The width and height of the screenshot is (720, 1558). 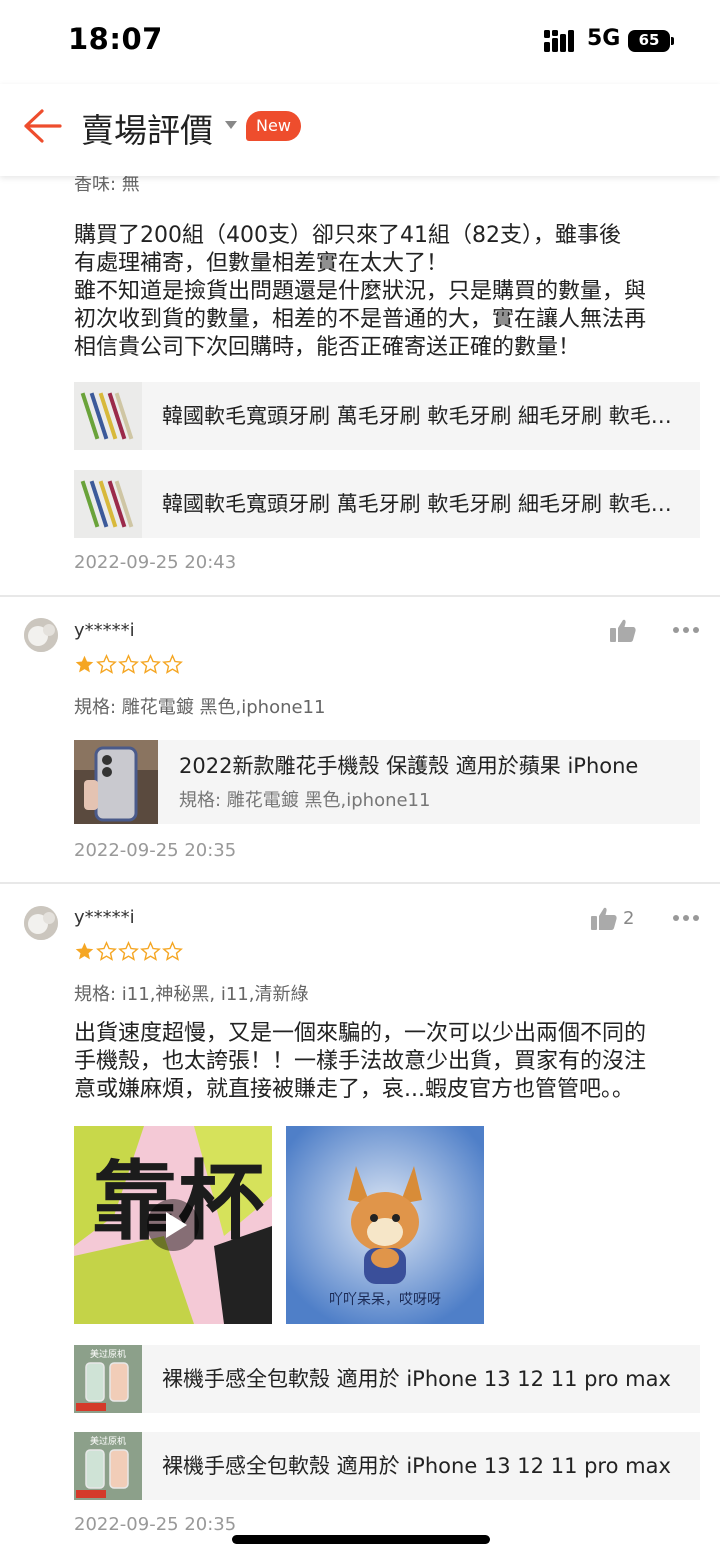 What do you see at coordinates (107, 185) in the screenshot?
I see `review-spec: 香味: 無` at bounding box center [107, 185].